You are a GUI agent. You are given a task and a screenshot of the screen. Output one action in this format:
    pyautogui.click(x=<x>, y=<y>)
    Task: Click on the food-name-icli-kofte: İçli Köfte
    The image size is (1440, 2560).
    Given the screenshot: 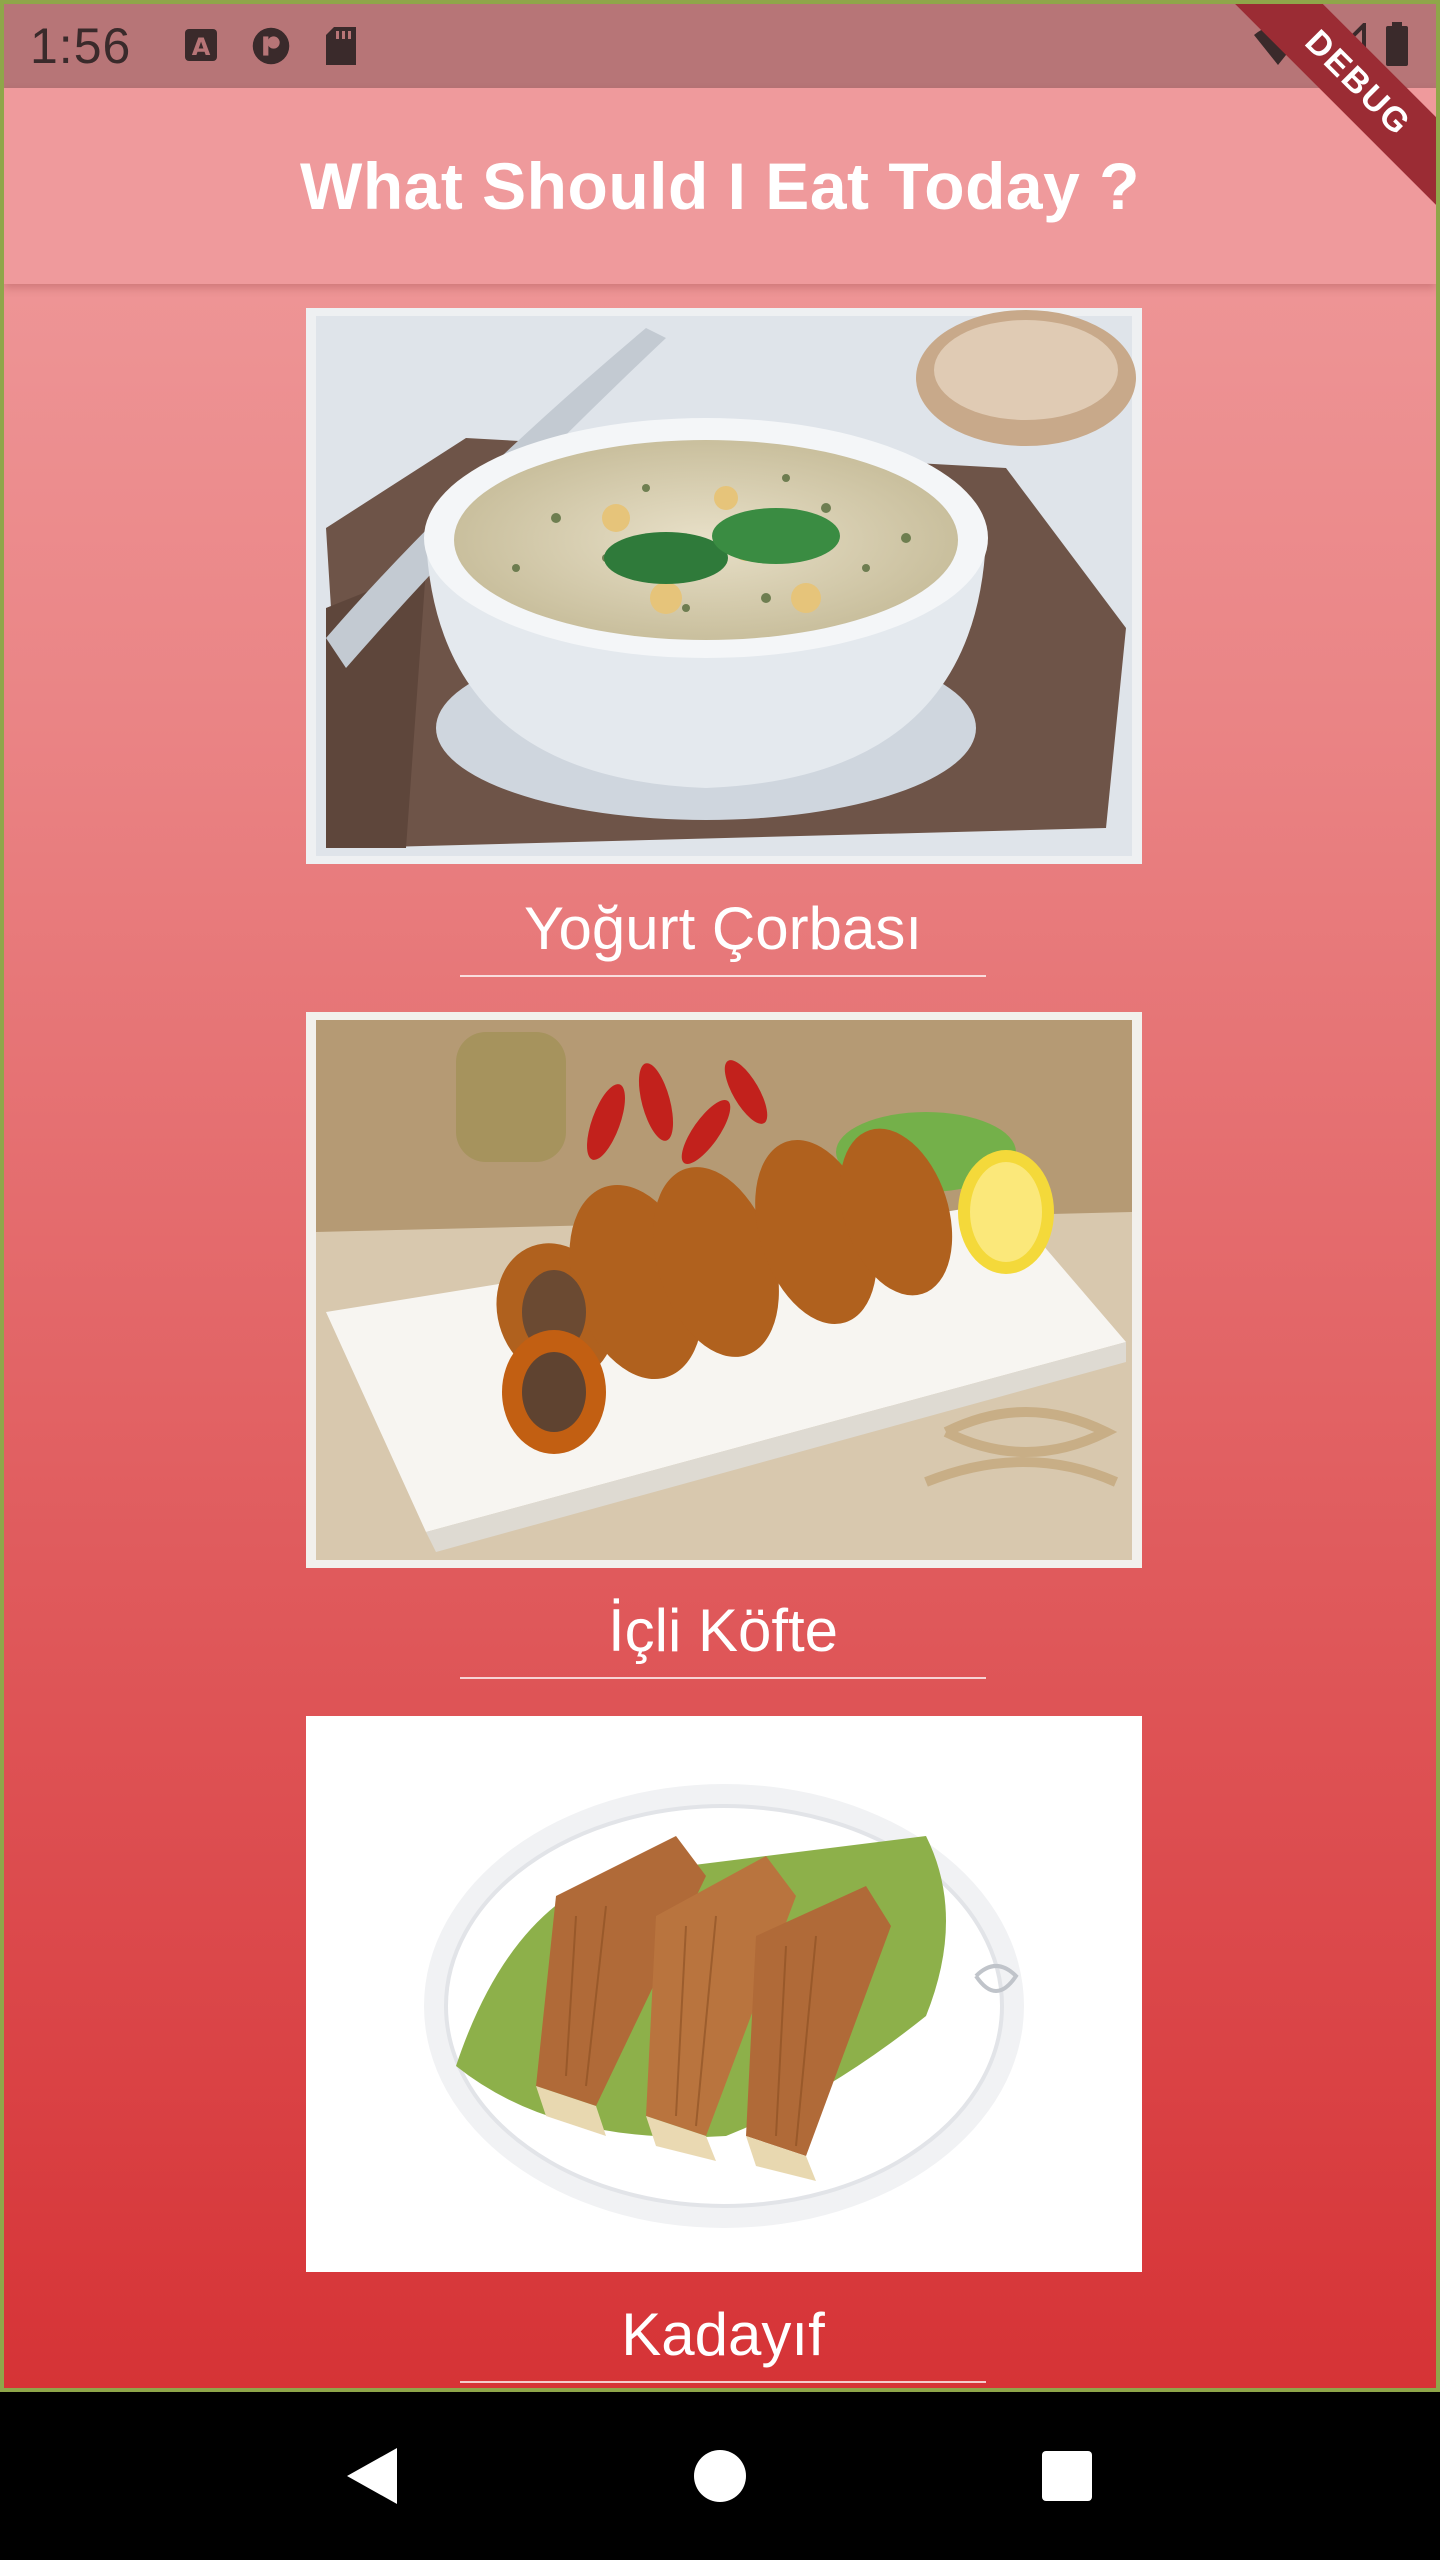 What is the action you would take?
    pyautogui.click(x=723, y=1637)
    